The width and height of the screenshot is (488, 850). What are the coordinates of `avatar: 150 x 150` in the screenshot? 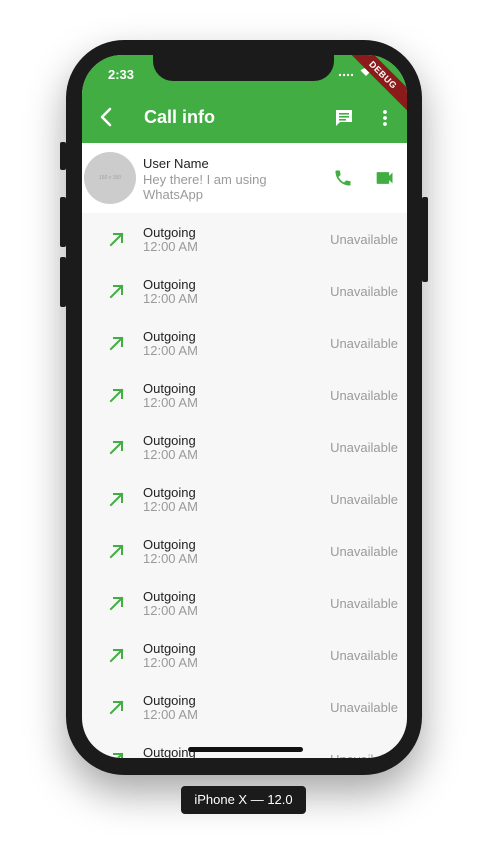 It's located at (110, 178).